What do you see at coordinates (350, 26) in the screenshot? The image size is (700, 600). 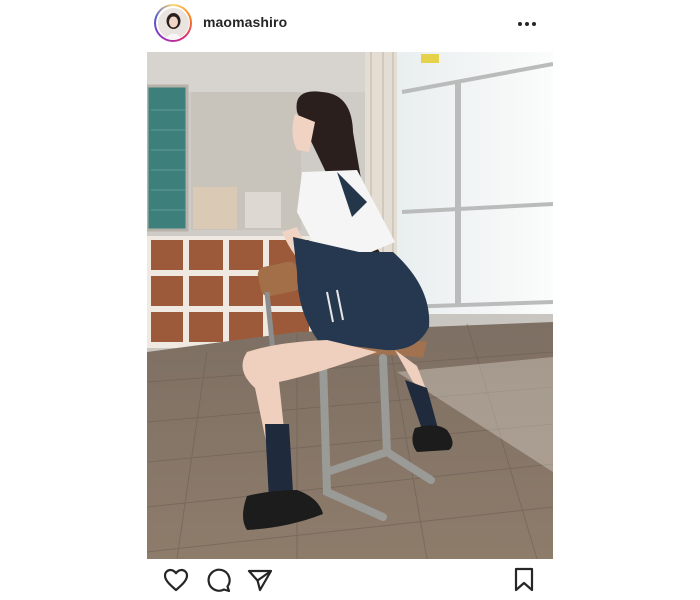 I see `post-header: maomashiro` at bounding box center [350, 26].